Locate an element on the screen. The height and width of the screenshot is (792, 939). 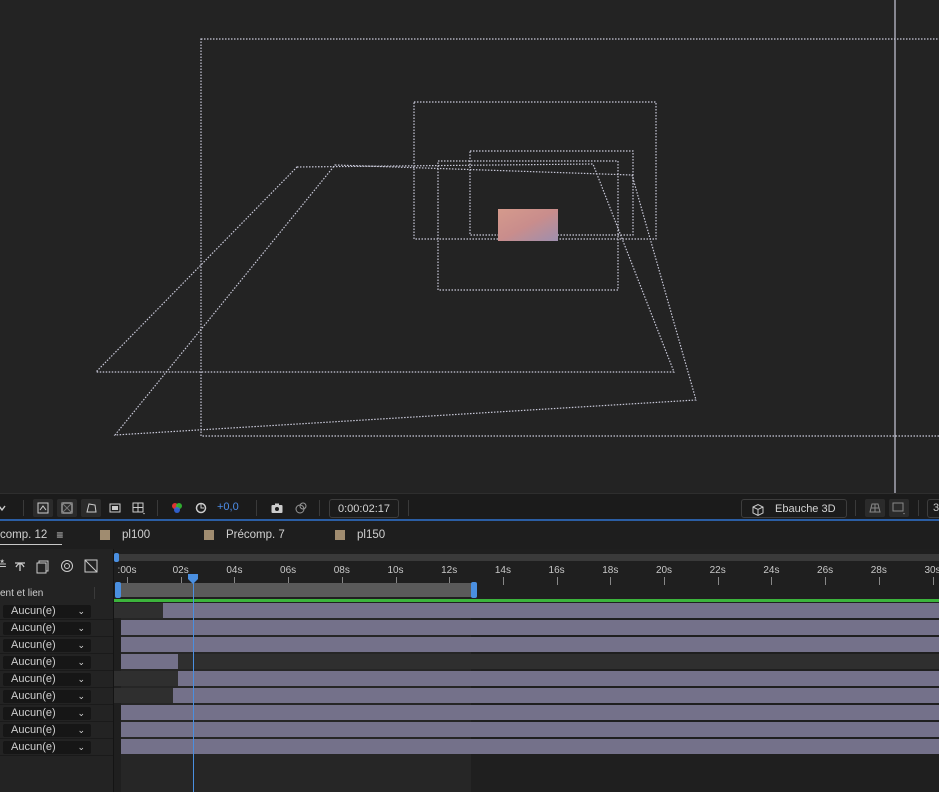
ruler-label: 04s is located at coordinates (234, 570).